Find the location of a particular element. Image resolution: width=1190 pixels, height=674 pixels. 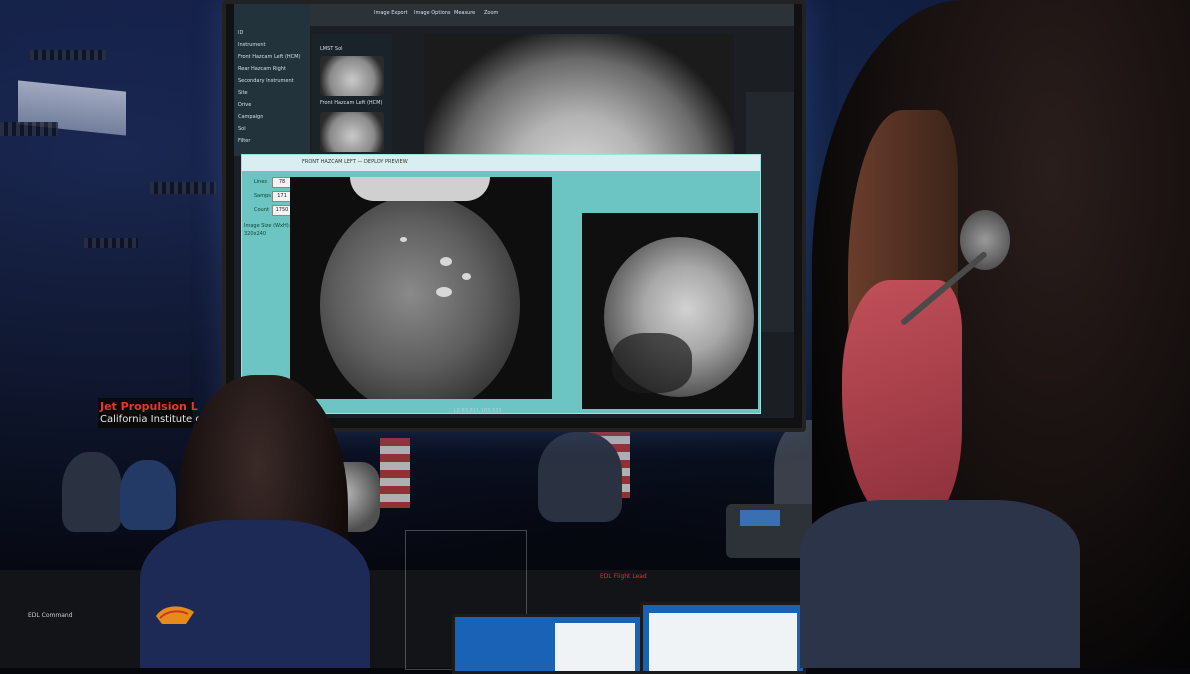

flag is located at coordinates (395, 473).